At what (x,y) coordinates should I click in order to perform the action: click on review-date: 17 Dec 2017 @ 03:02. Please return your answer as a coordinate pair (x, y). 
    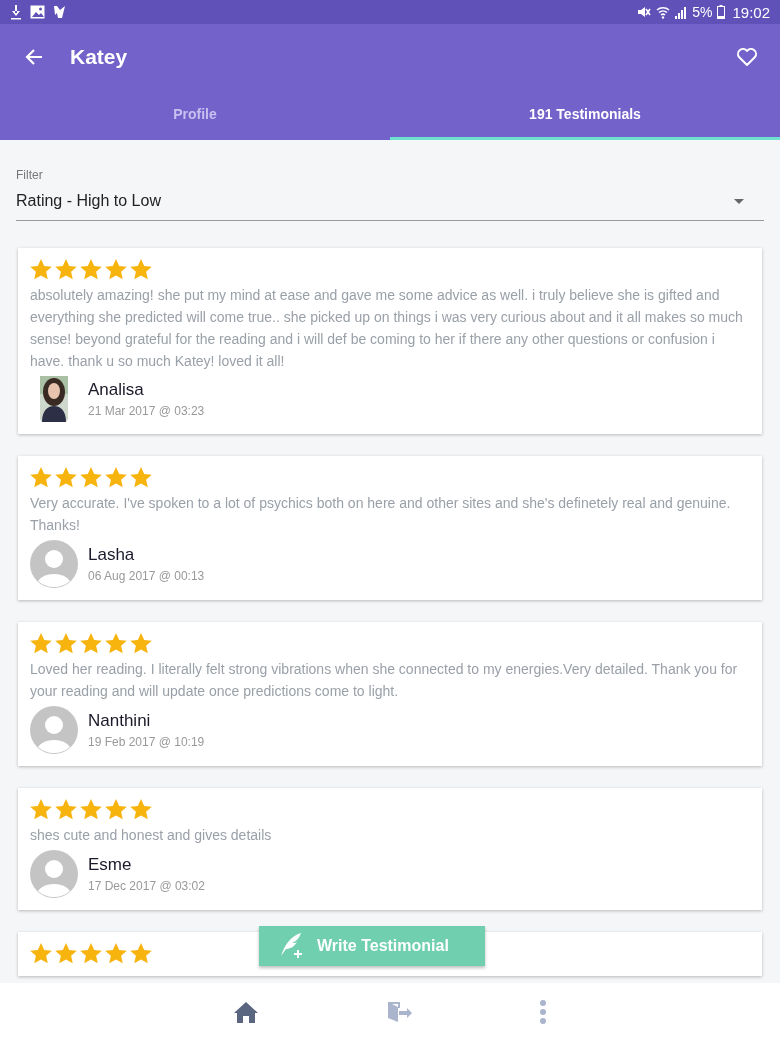
    Looking at the image, I should click on (146, 886).